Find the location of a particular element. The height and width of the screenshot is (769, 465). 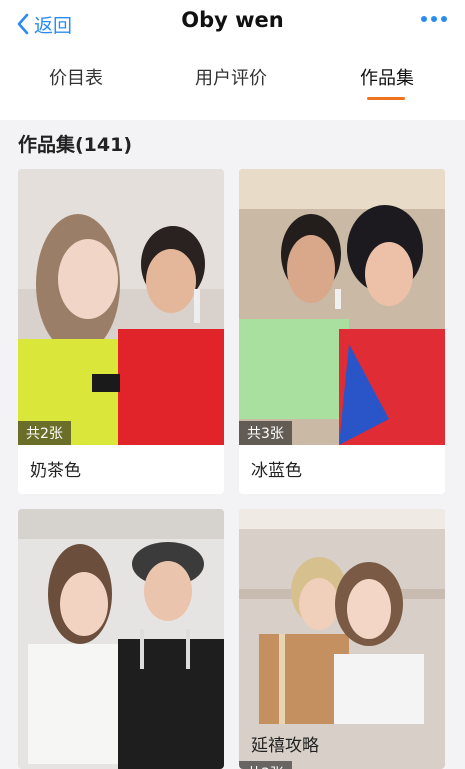

more-dots-icon is located at coordinates (434, 19).